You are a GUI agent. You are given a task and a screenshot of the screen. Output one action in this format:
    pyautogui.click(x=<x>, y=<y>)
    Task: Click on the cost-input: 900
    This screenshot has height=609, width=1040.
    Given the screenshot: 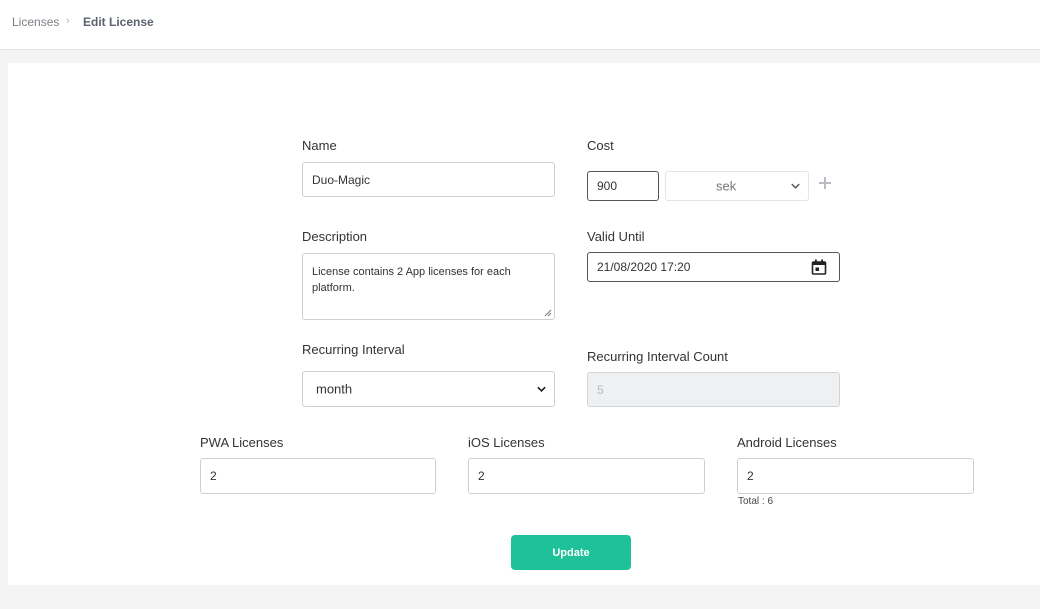 What is the action you would take?
    pyautogui.click(x=623, y=186)
    